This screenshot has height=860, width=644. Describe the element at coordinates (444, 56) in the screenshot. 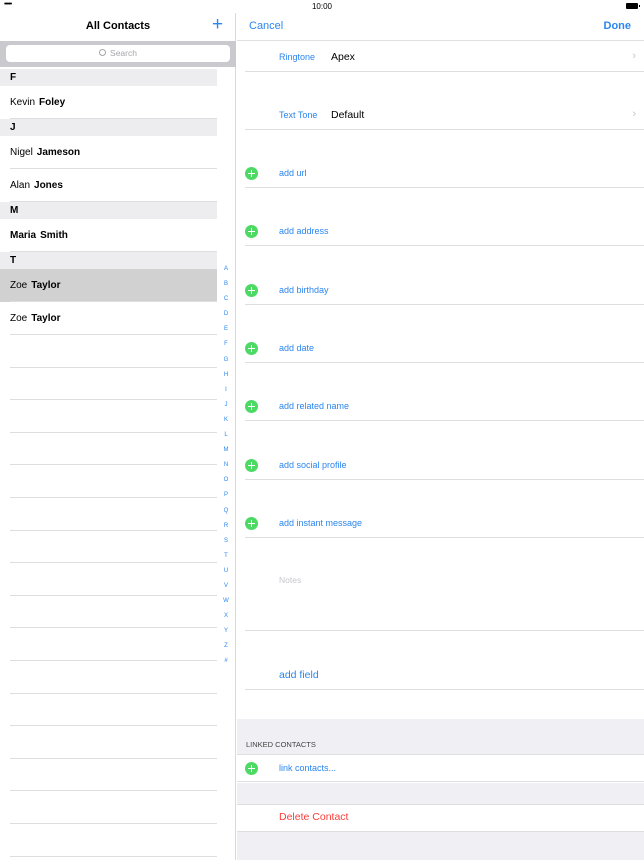

I see `ringtone-row: Ringtone Apex ›` at that location.